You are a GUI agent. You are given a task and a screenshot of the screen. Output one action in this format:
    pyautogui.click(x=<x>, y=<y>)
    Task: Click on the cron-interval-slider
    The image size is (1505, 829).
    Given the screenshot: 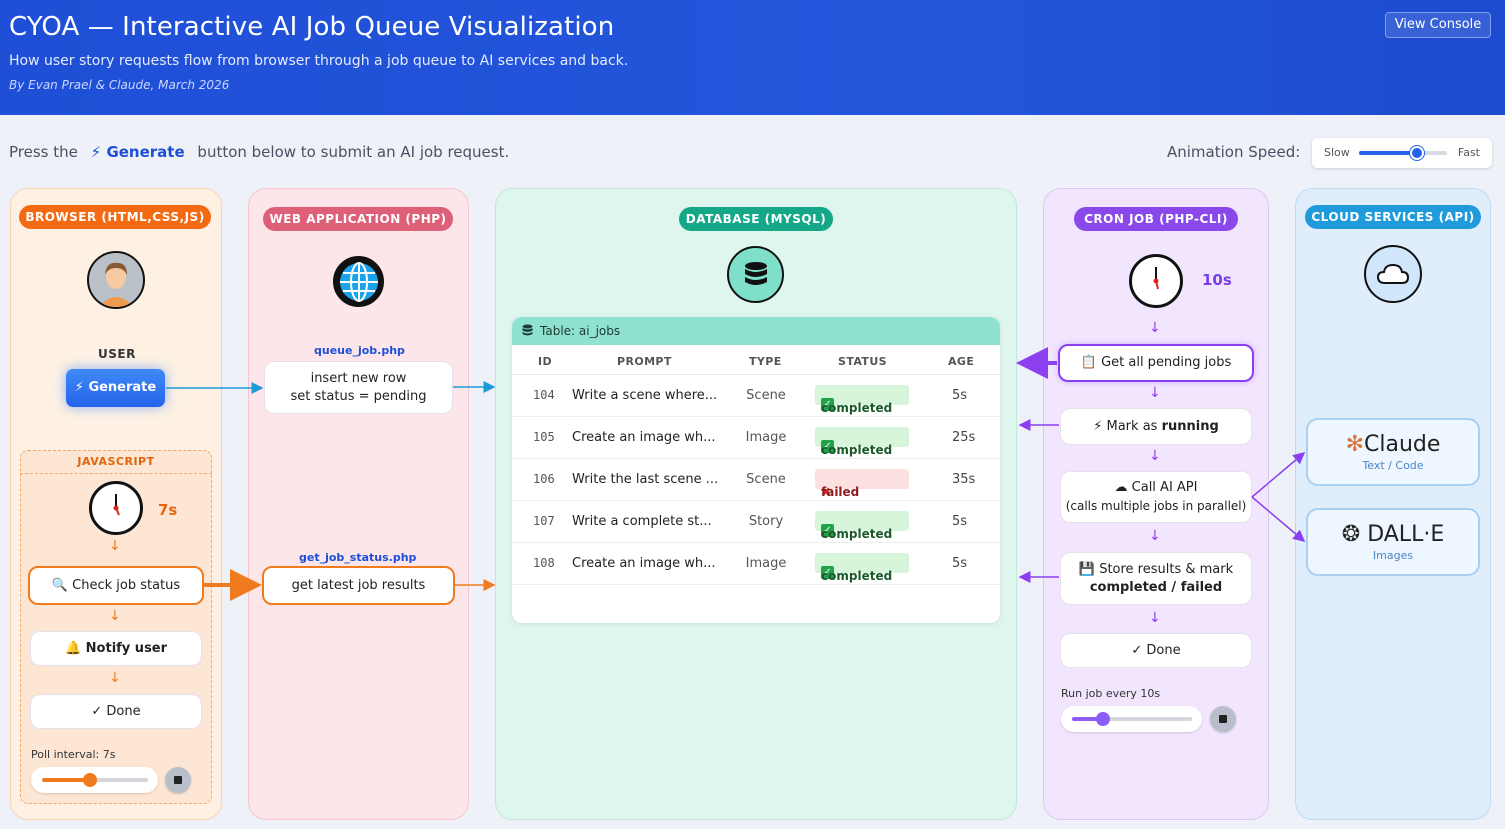 What is the action you would take?
    pyautogui.click(x=1132, y=719)
    